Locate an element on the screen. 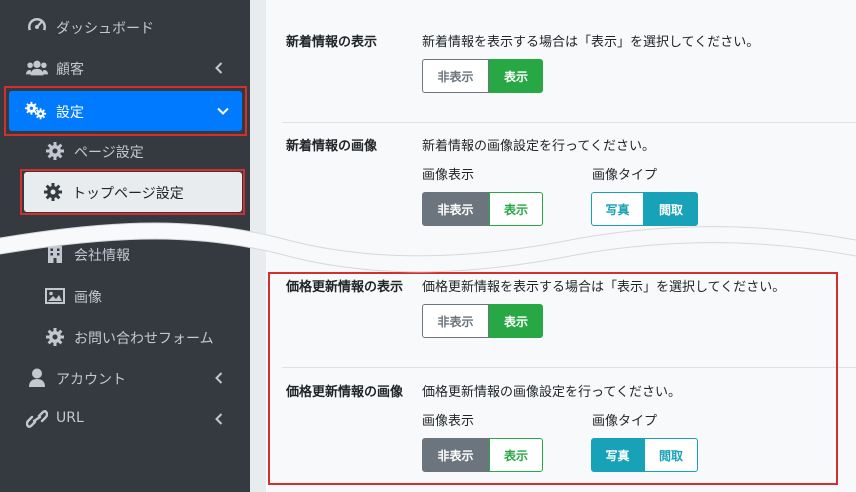  section-title: 価格更新情報の表示 is located at coordinates (345, 287).